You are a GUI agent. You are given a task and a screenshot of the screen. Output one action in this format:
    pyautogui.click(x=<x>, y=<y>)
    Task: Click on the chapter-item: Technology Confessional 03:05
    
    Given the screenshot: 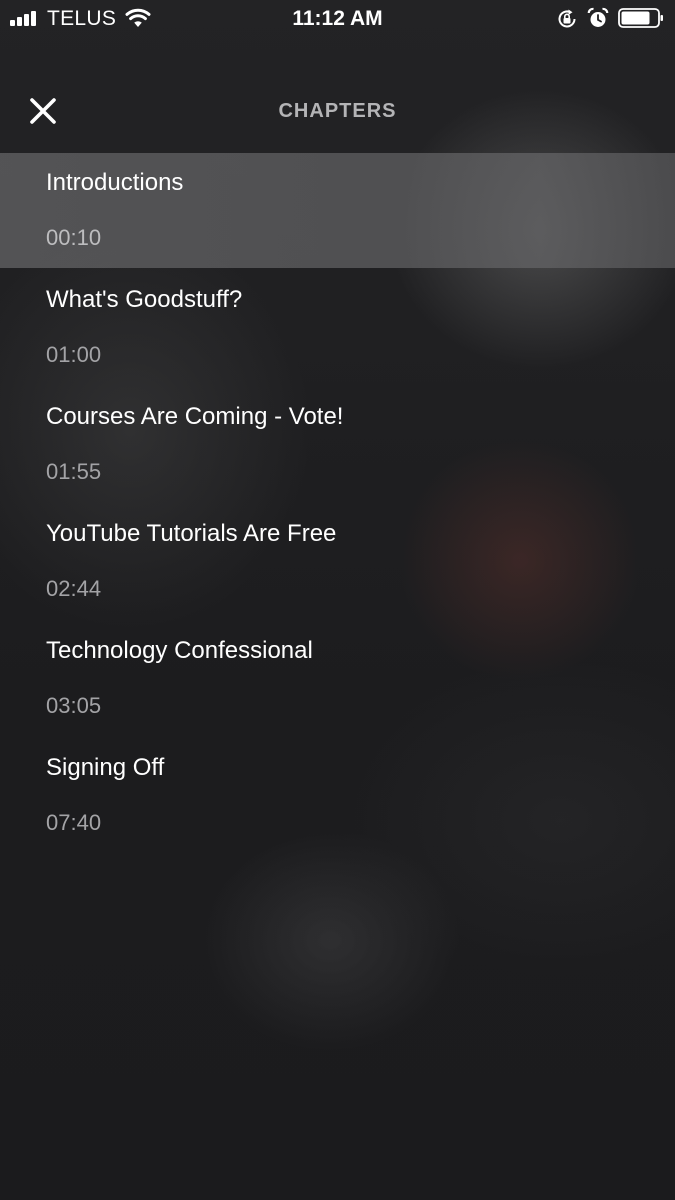 What is the action you would take?
    pyautogui.click(x=337, y=679)
    